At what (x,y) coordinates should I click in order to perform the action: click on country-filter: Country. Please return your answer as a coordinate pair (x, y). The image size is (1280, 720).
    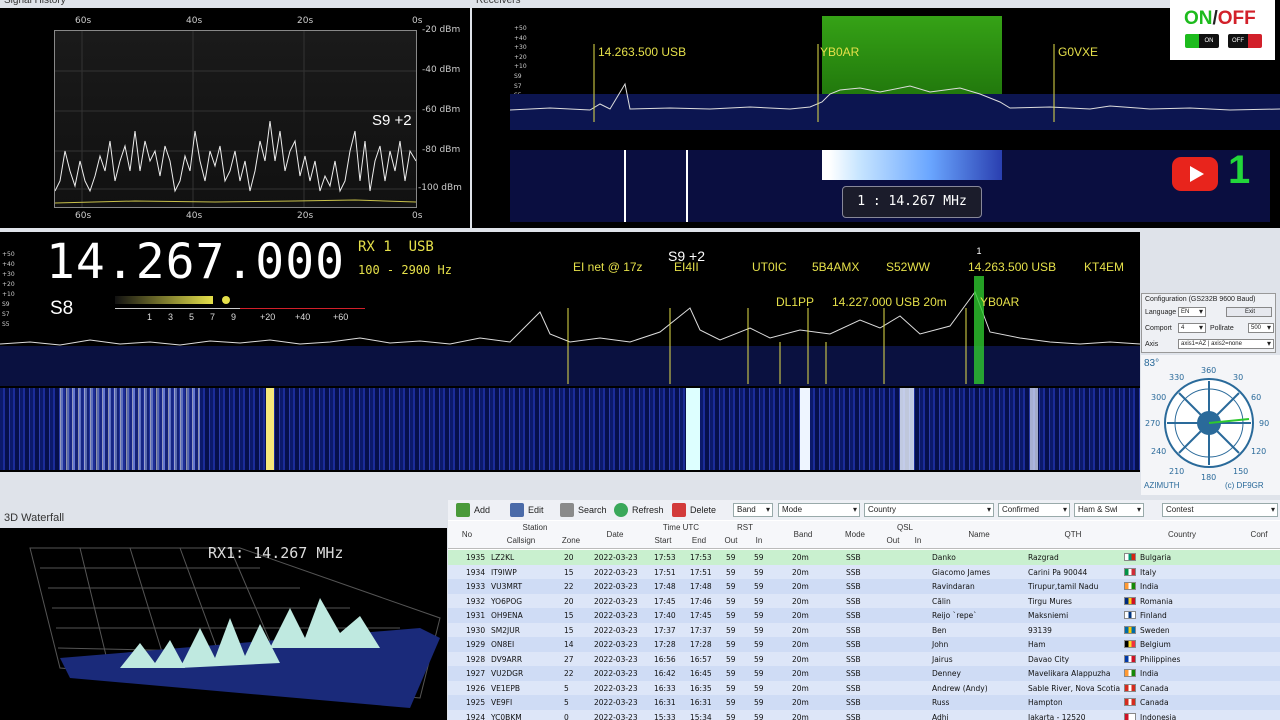
    Looking at the image, I should click on (929, 510).